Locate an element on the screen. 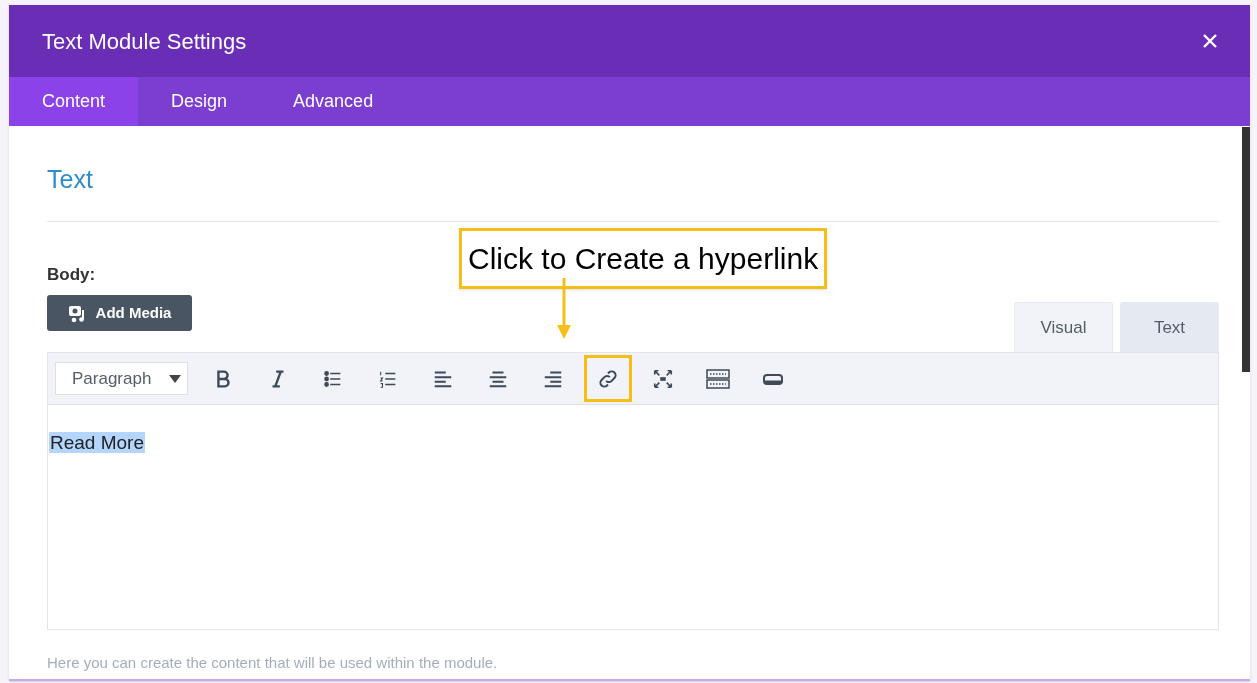 The height and width of the screenshot is (683, 1257). callout-arrow is located at coordinates (564, 308).